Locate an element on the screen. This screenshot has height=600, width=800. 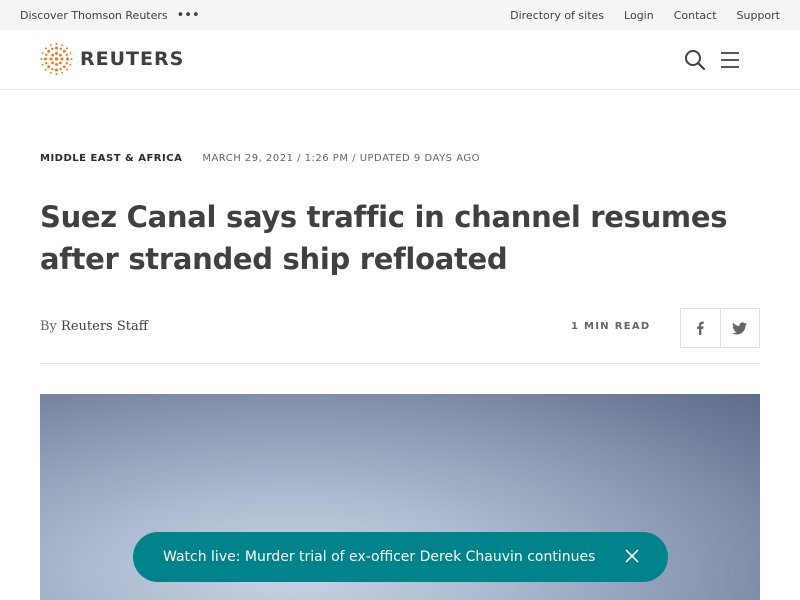
close-x-glyph is located at coordinates (632, 556).